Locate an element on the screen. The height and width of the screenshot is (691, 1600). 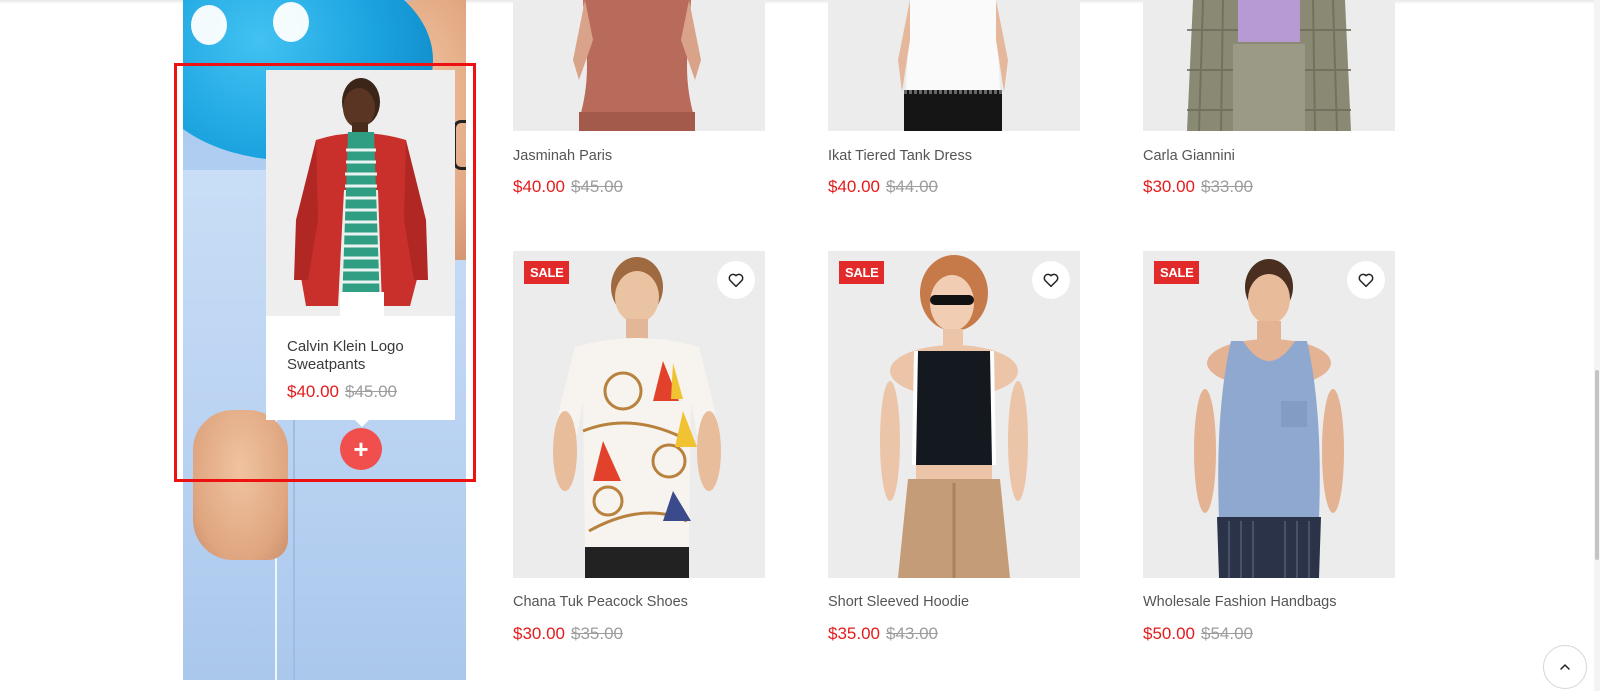
old-price: $45.00 is located at coordinates (597, 186).